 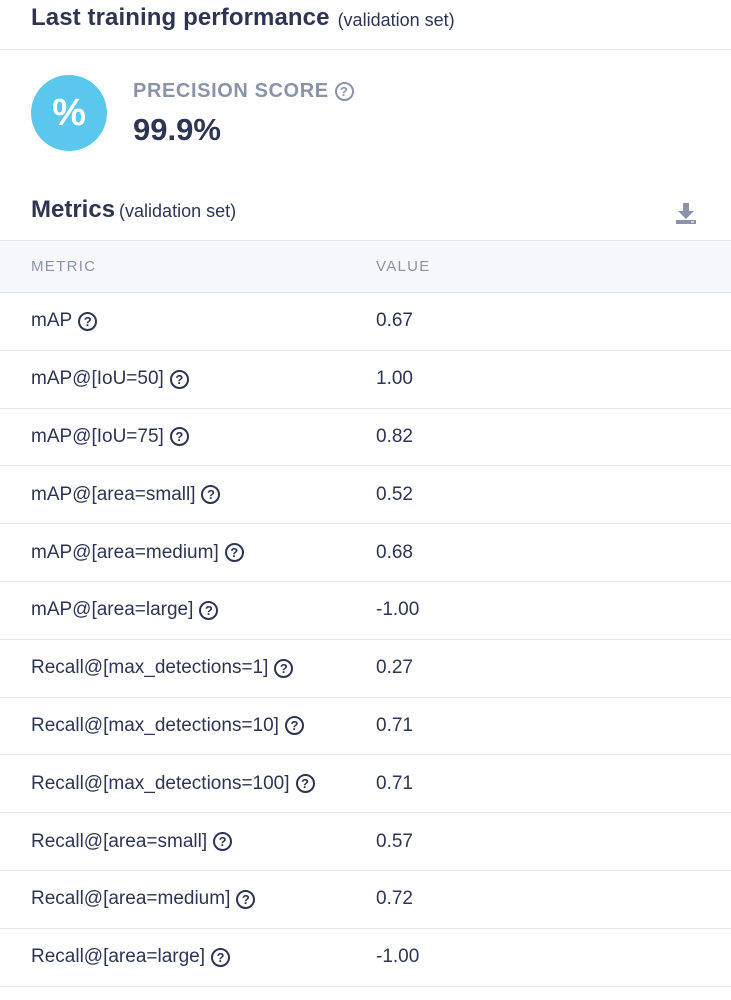 I want to click on table-row: mAP@[IoU=75]? 0.82, so click(x=365, y=438).